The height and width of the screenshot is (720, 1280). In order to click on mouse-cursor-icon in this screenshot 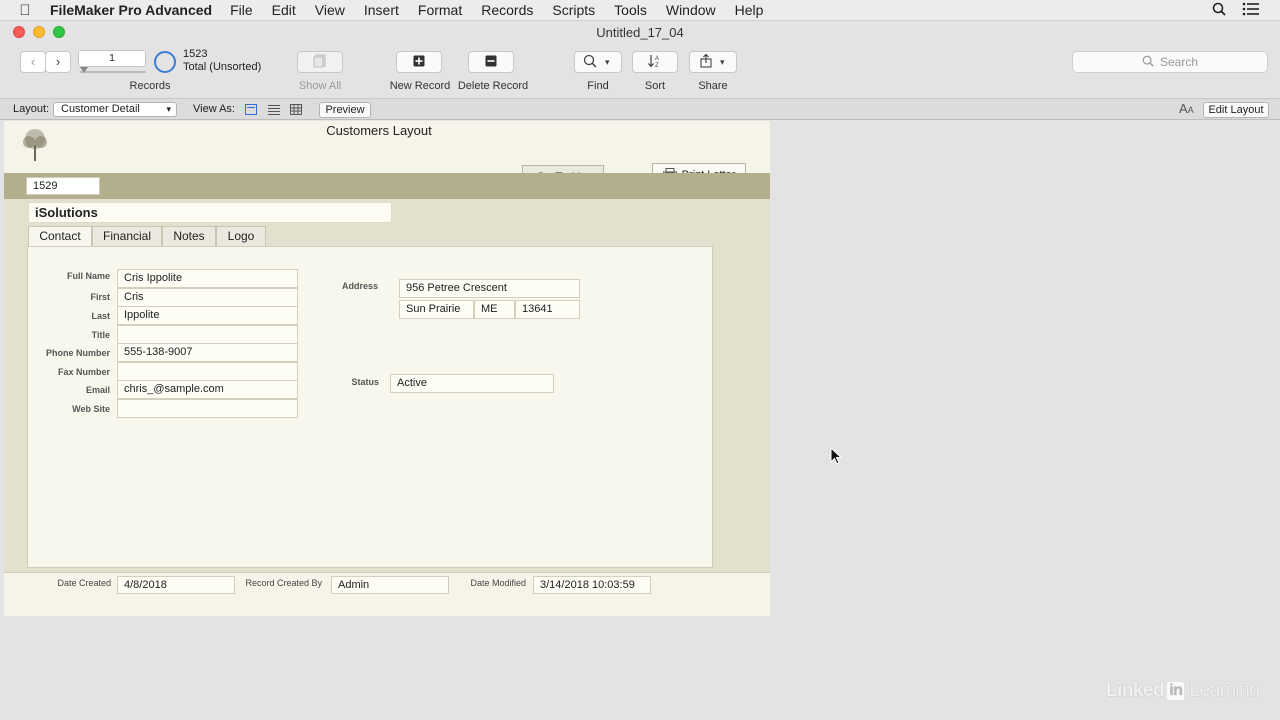, I will do `click(836, 456)`.